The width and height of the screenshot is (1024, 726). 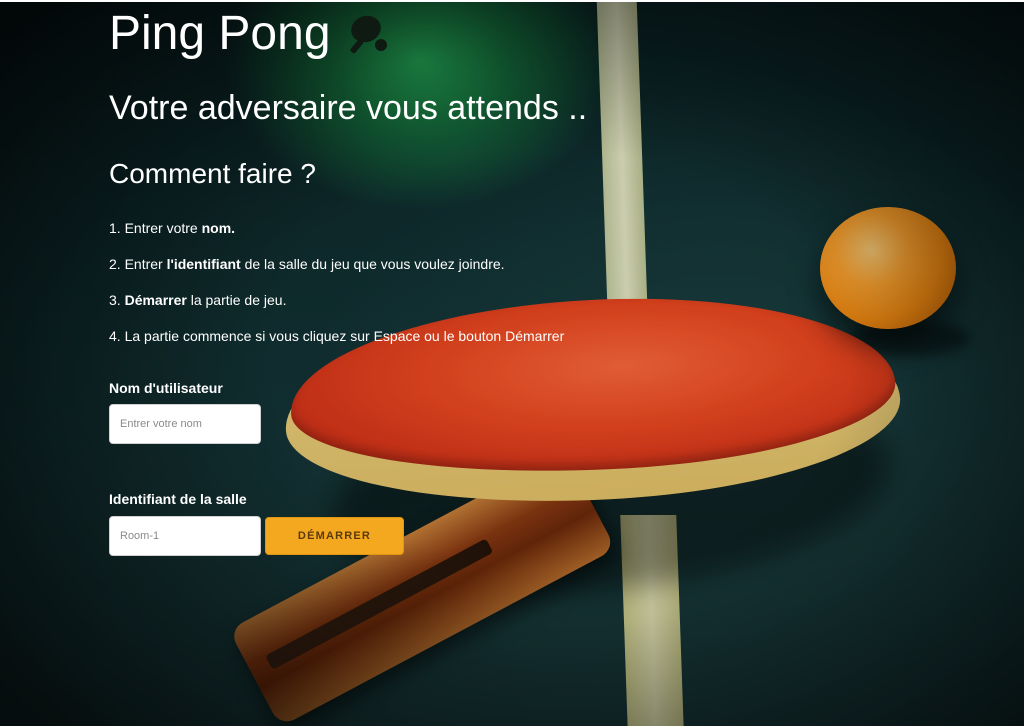 I want to click on room-id-input, so click(x=185, y=536).